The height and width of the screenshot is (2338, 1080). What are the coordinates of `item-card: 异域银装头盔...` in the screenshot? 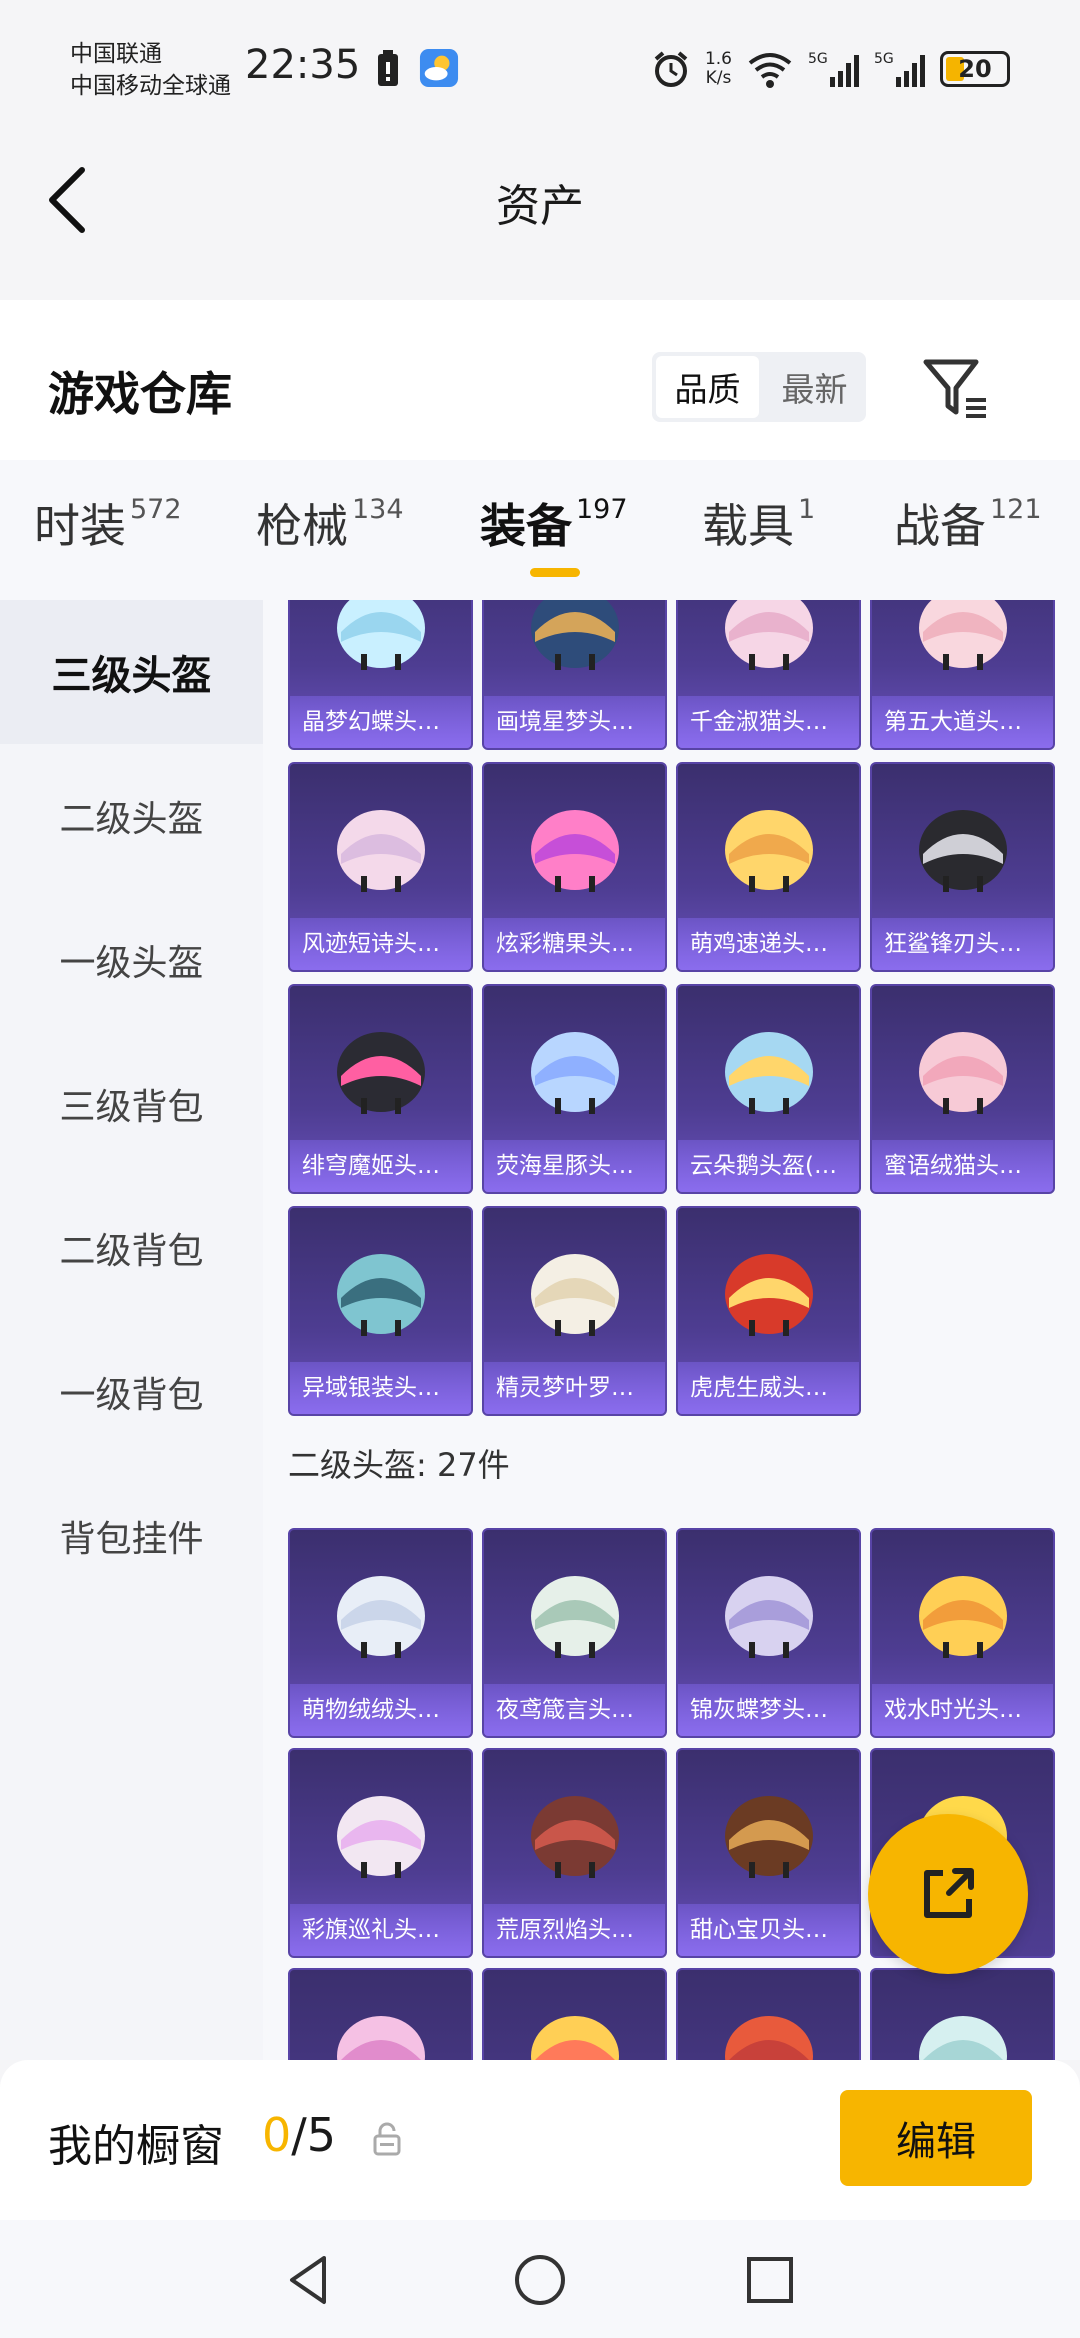 It's located at (380, 1311).